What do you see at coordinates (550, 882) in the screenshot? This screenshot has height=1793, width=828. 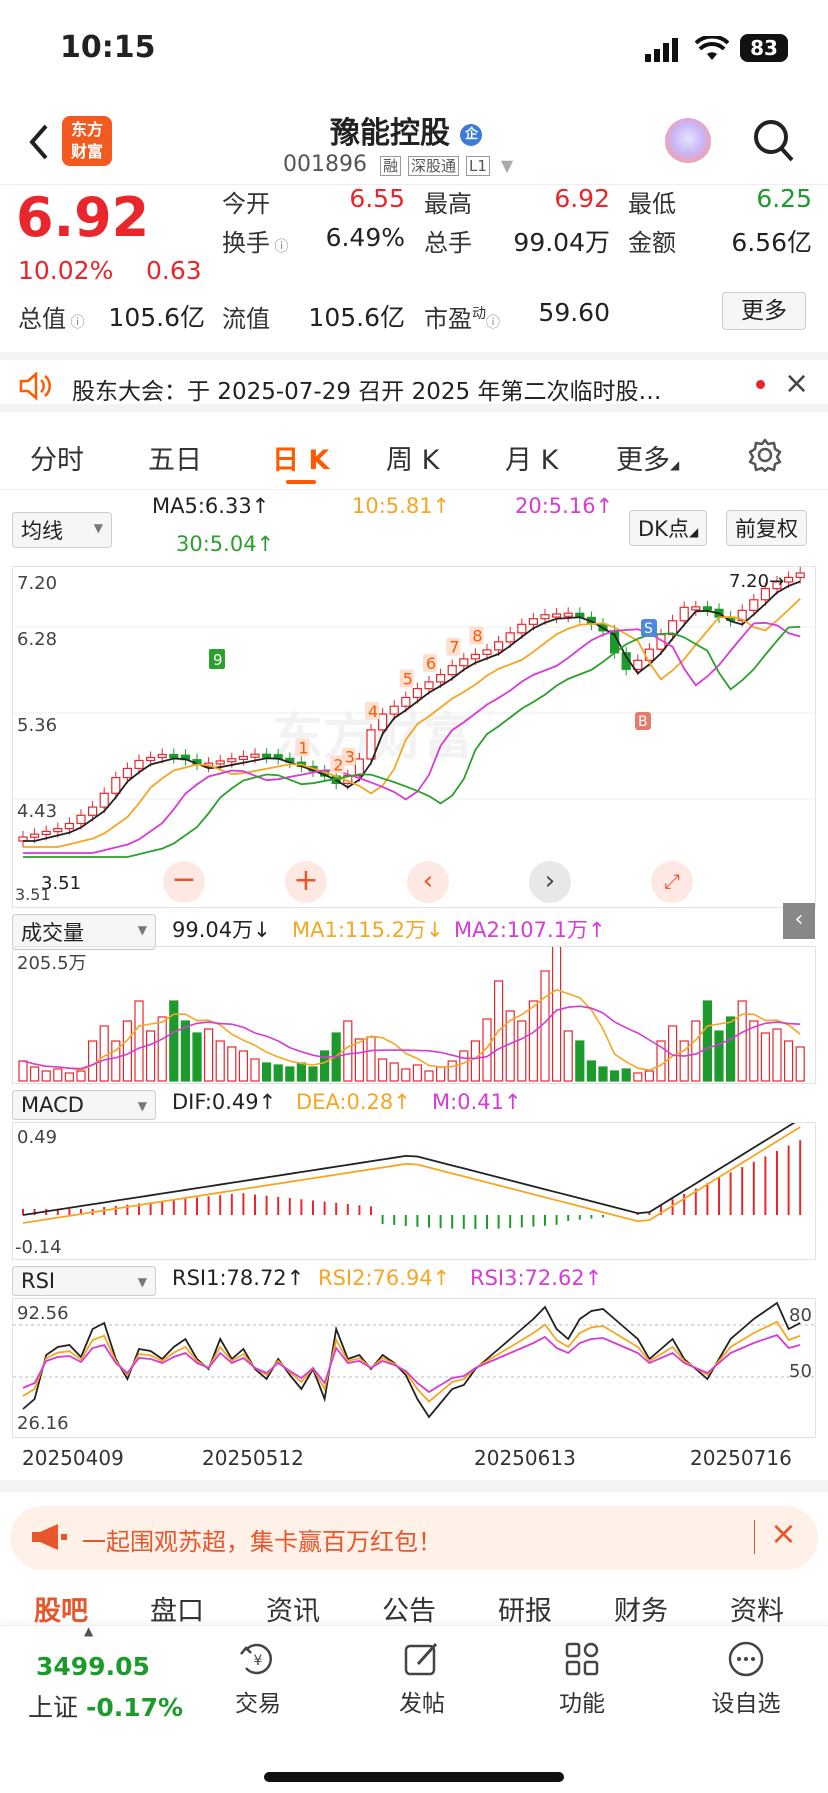 I see `scroll-right-button: ›` at bounding box center [550, 882].